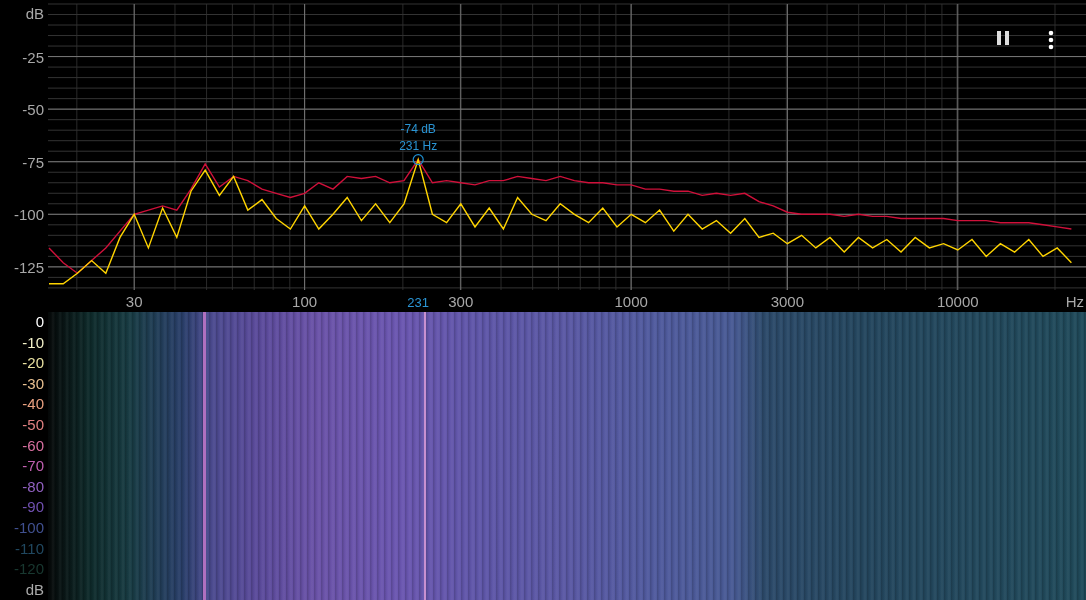  Describe the element at coordinates (134, 301) in the screenshot. I see `x-tick-label: 30` at that location.